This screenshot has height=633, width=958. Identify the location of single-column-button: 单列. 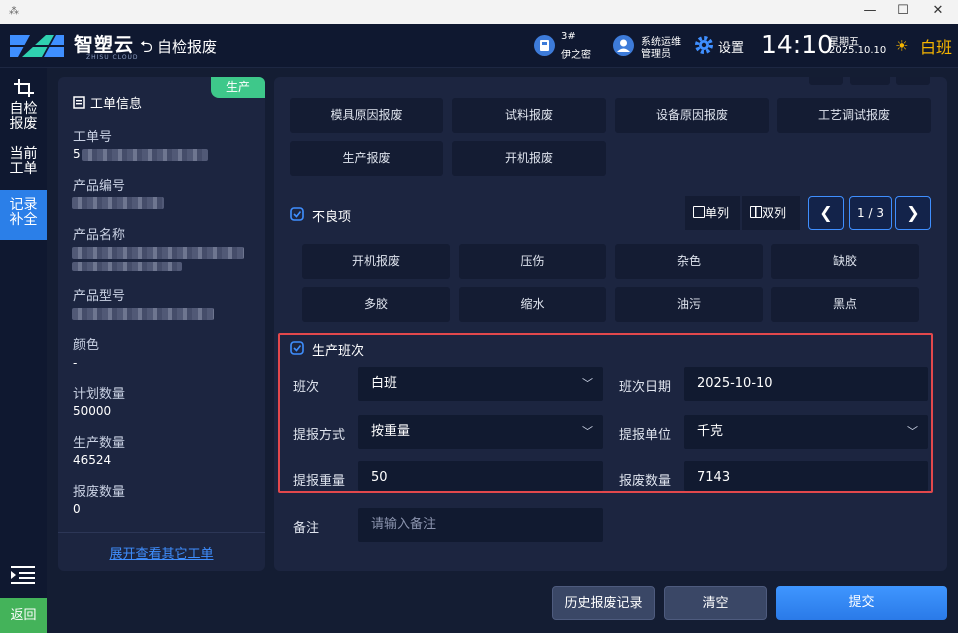
(712, 213).